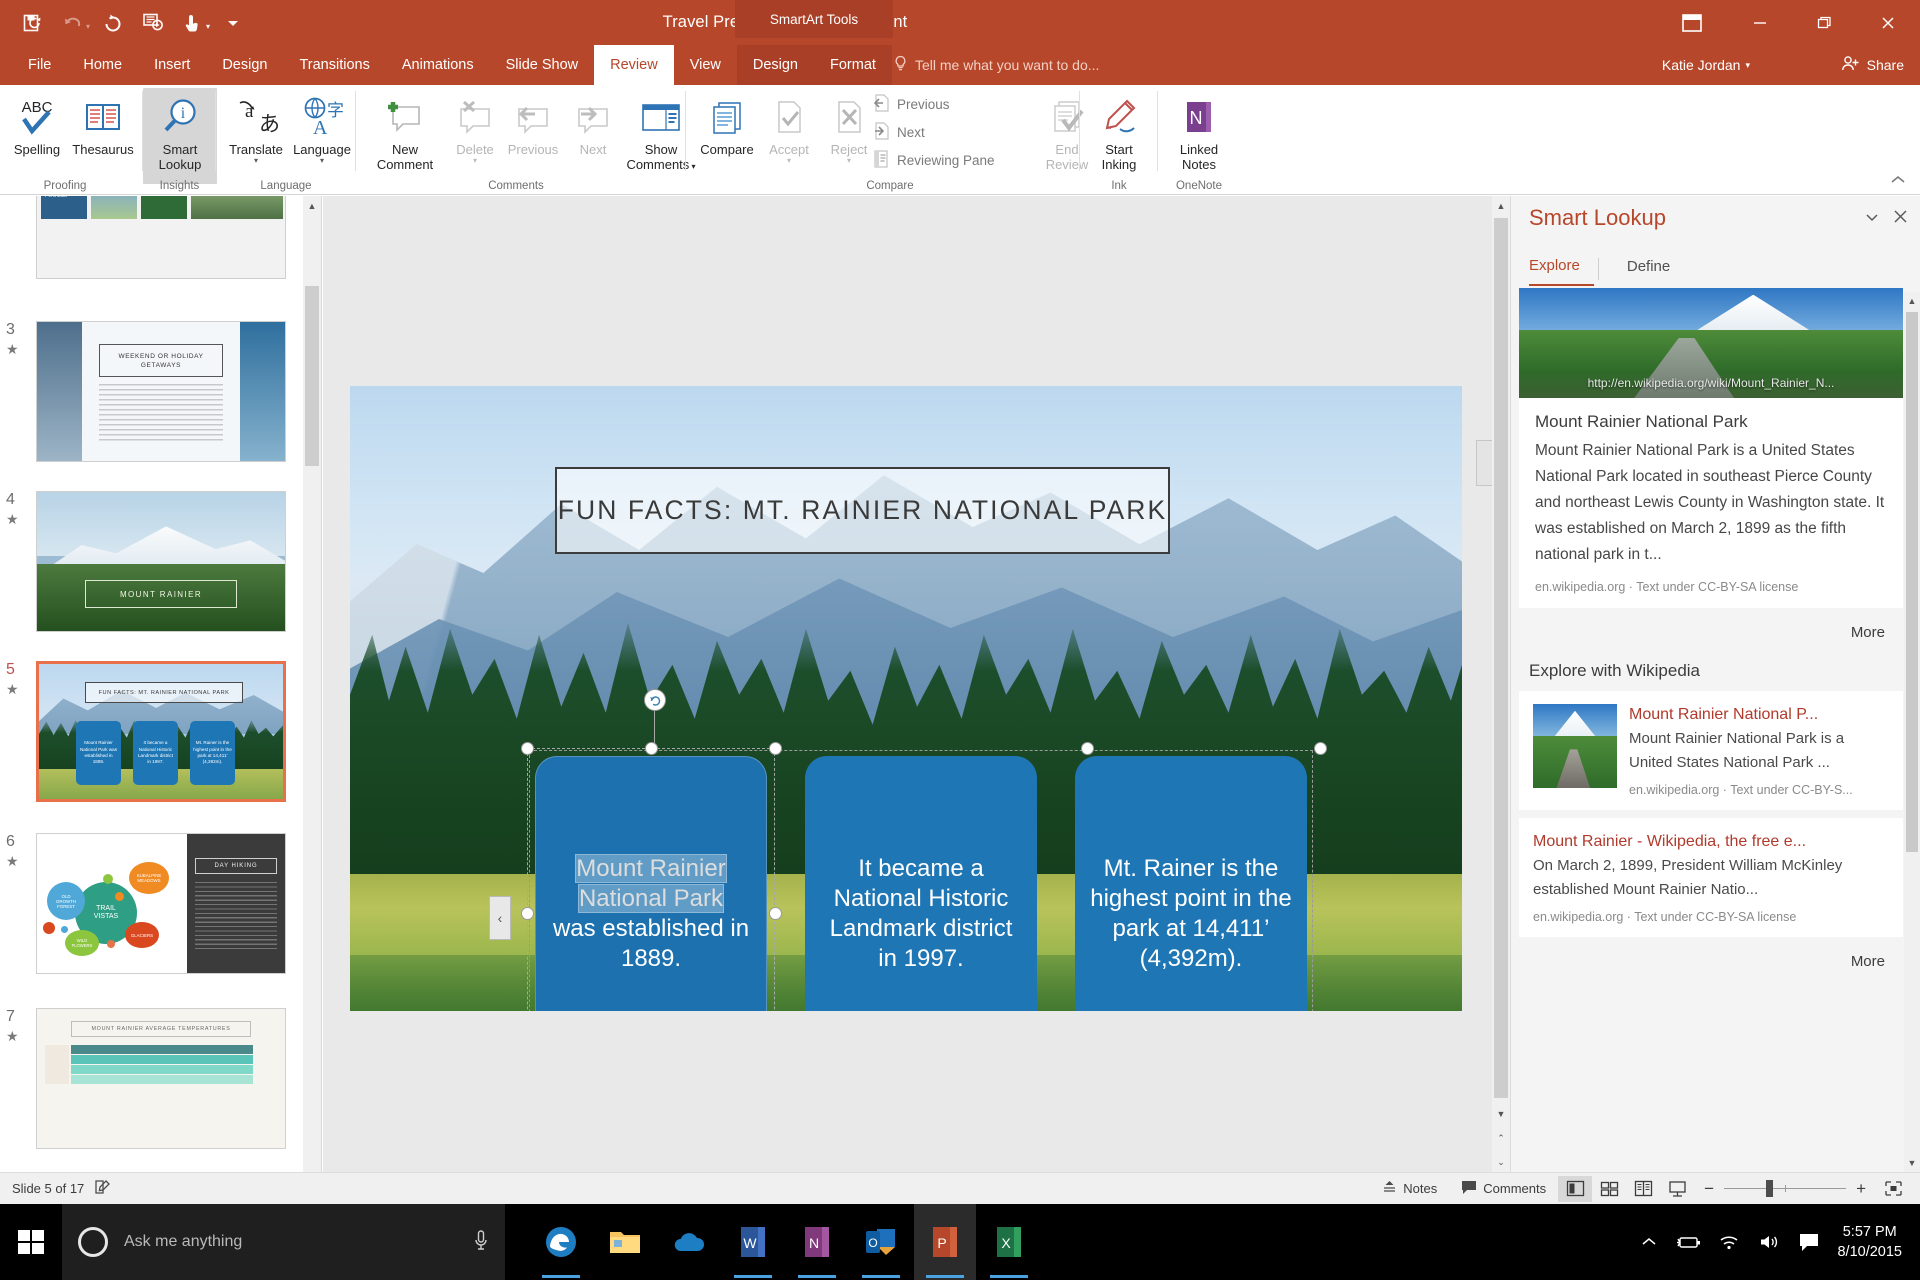 The height and width of the screenshot is (1280, 1920). I want to click on slide-scrollbar: ▲ ▼ ⌃ ⌄, so click(1501, 700).